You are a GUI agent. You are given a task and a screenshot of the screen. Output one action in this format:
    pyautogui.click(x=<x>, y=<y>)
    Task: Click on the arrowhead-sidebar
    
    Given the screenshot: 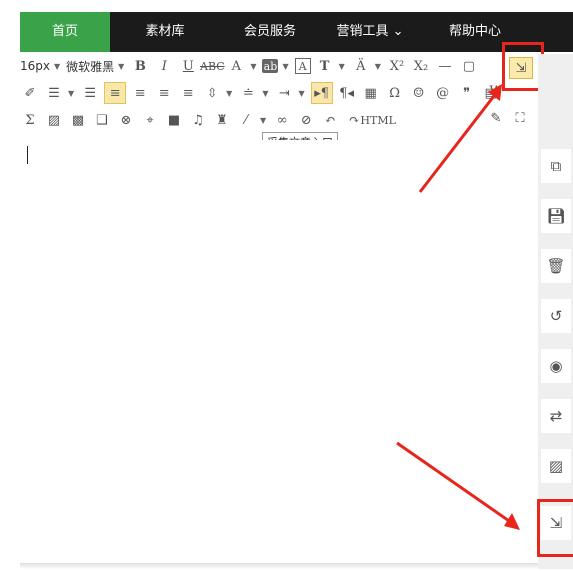 What is the action you would take?
    pyautogui.click(x=512, y=521)
    